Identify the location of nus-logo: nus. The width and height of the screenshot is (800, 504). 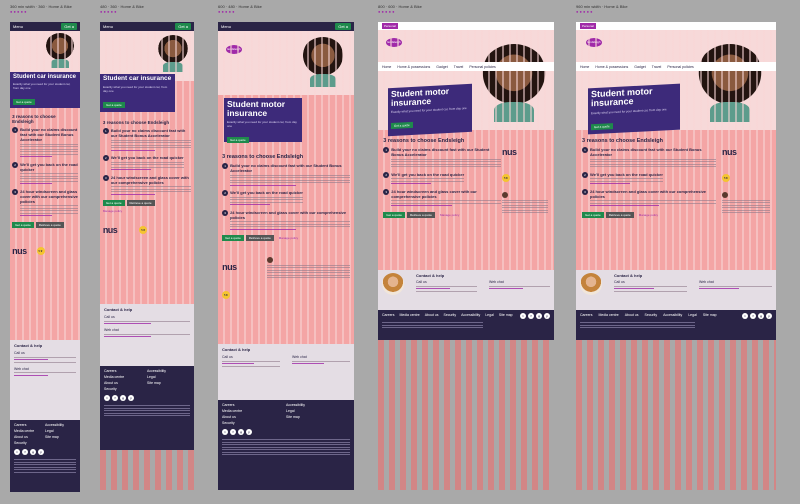
(729, 152).